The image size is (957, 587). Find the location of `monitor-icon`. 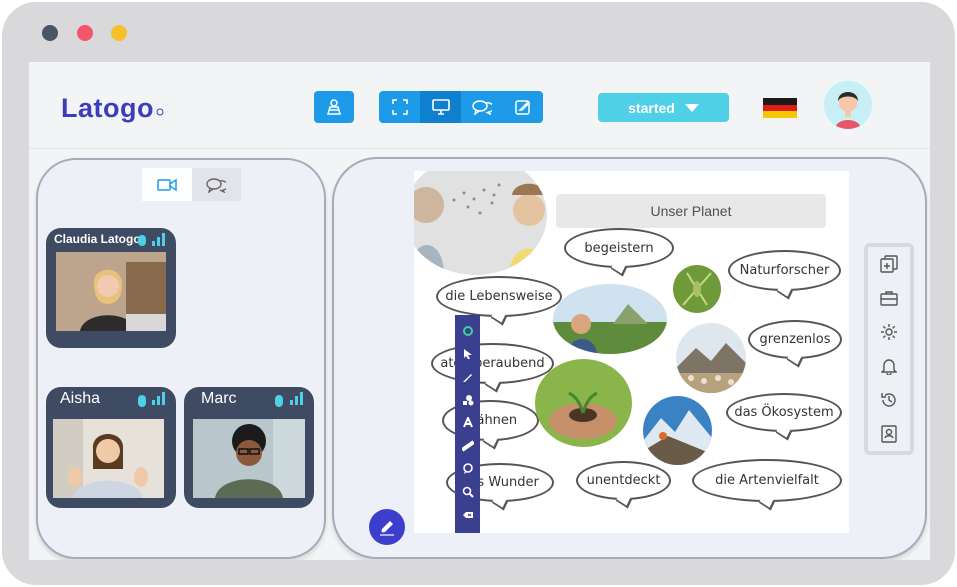

monitor-icon is located at coordinates (440, 107).